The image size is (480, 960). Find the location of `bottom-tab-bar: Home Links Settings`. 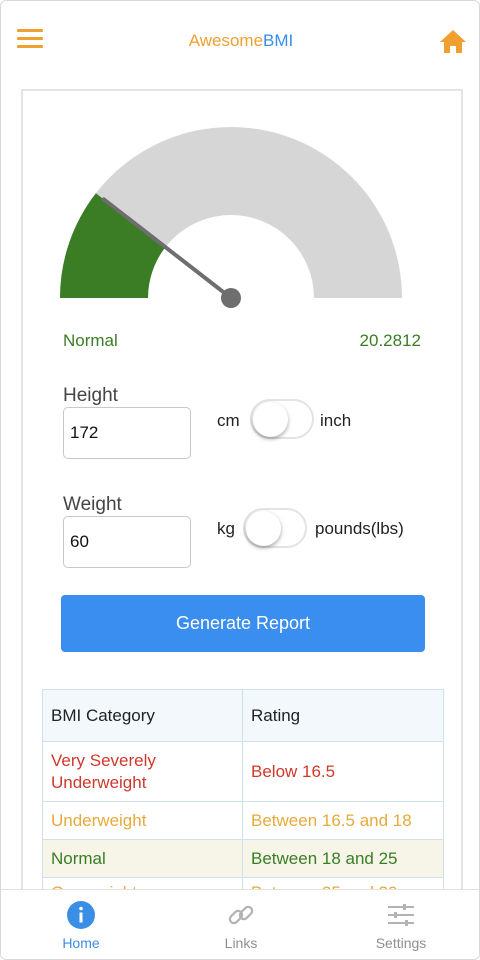

bottom-tab-bar: Home Links Settings is located at coordinates (240, 924).